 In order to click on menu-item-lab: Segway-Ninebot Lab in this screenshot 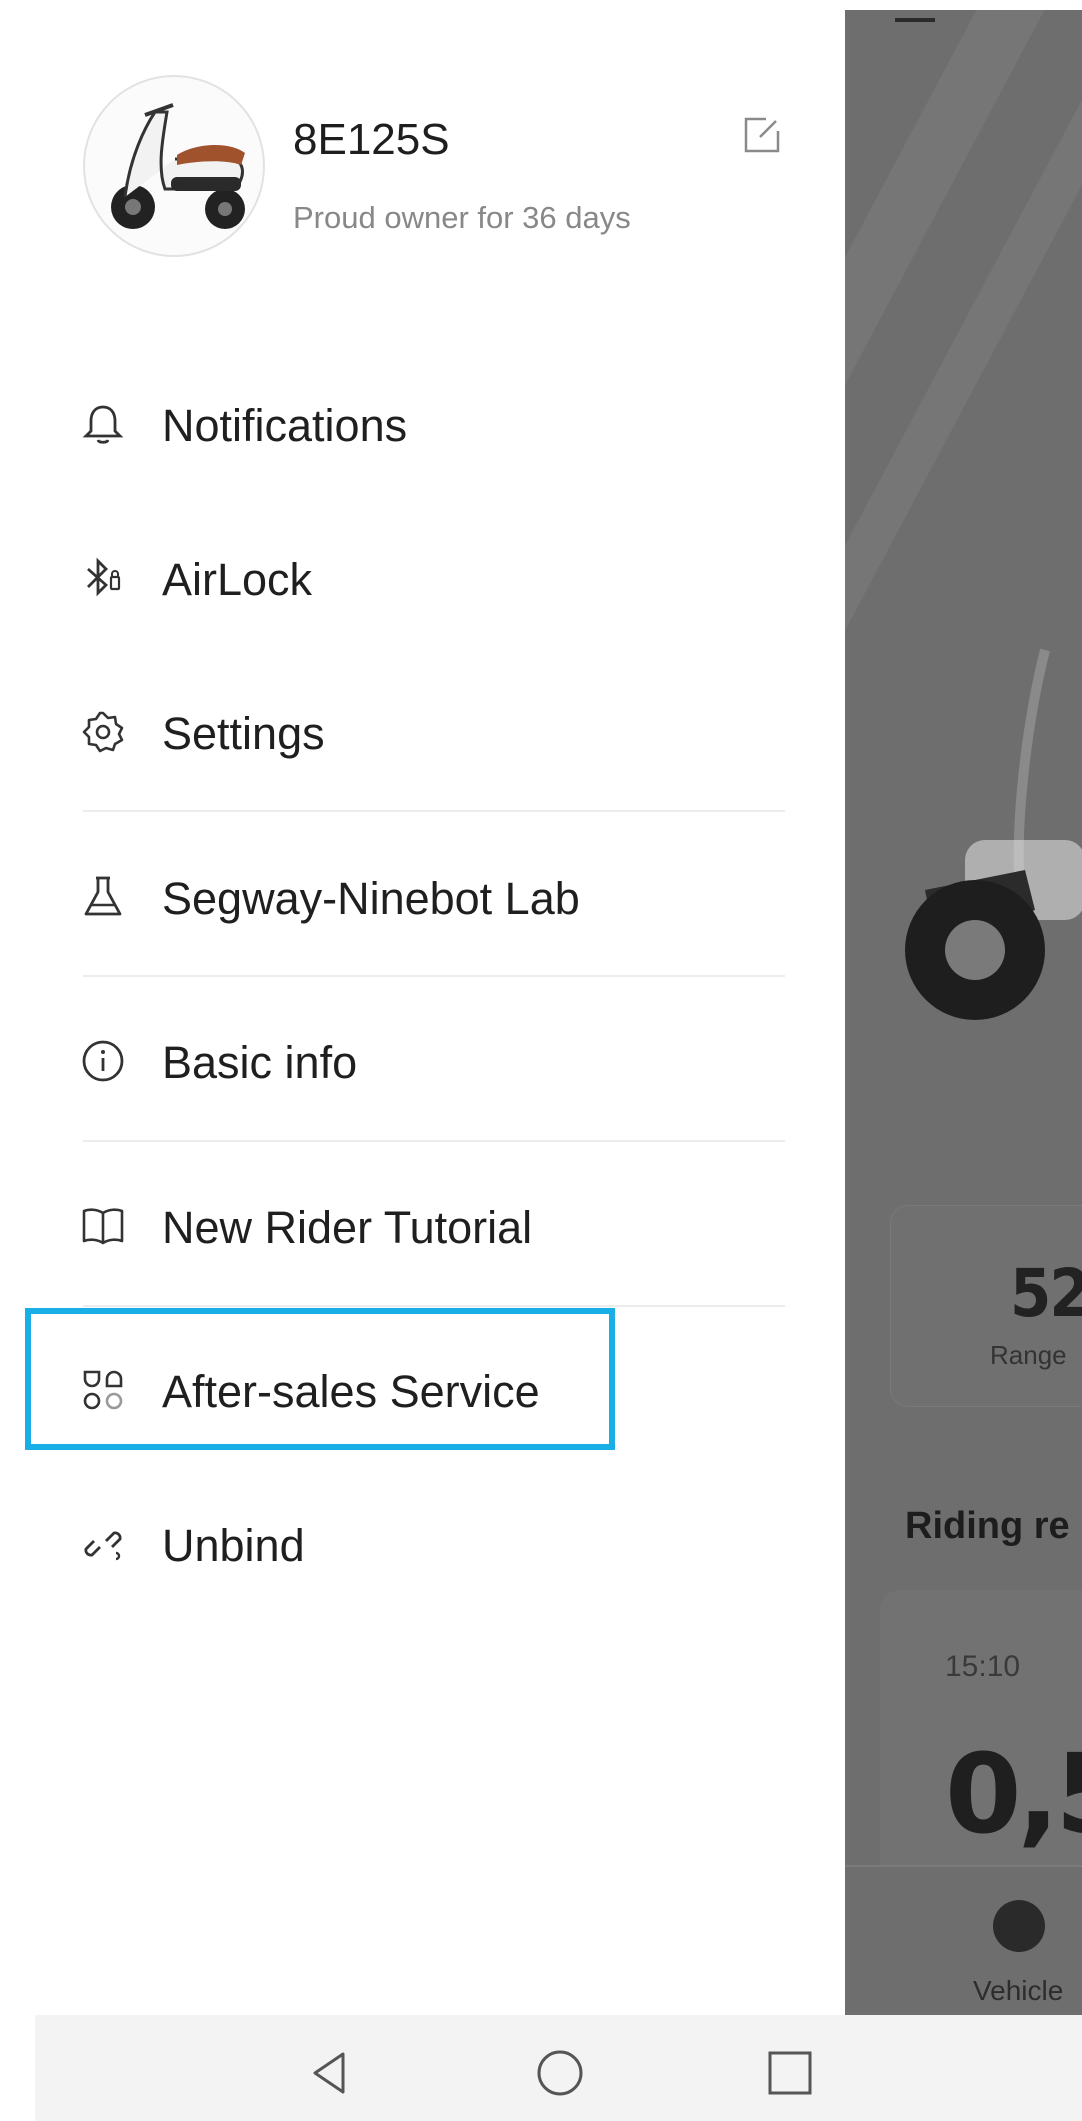, I will do `click(440, 897)`.